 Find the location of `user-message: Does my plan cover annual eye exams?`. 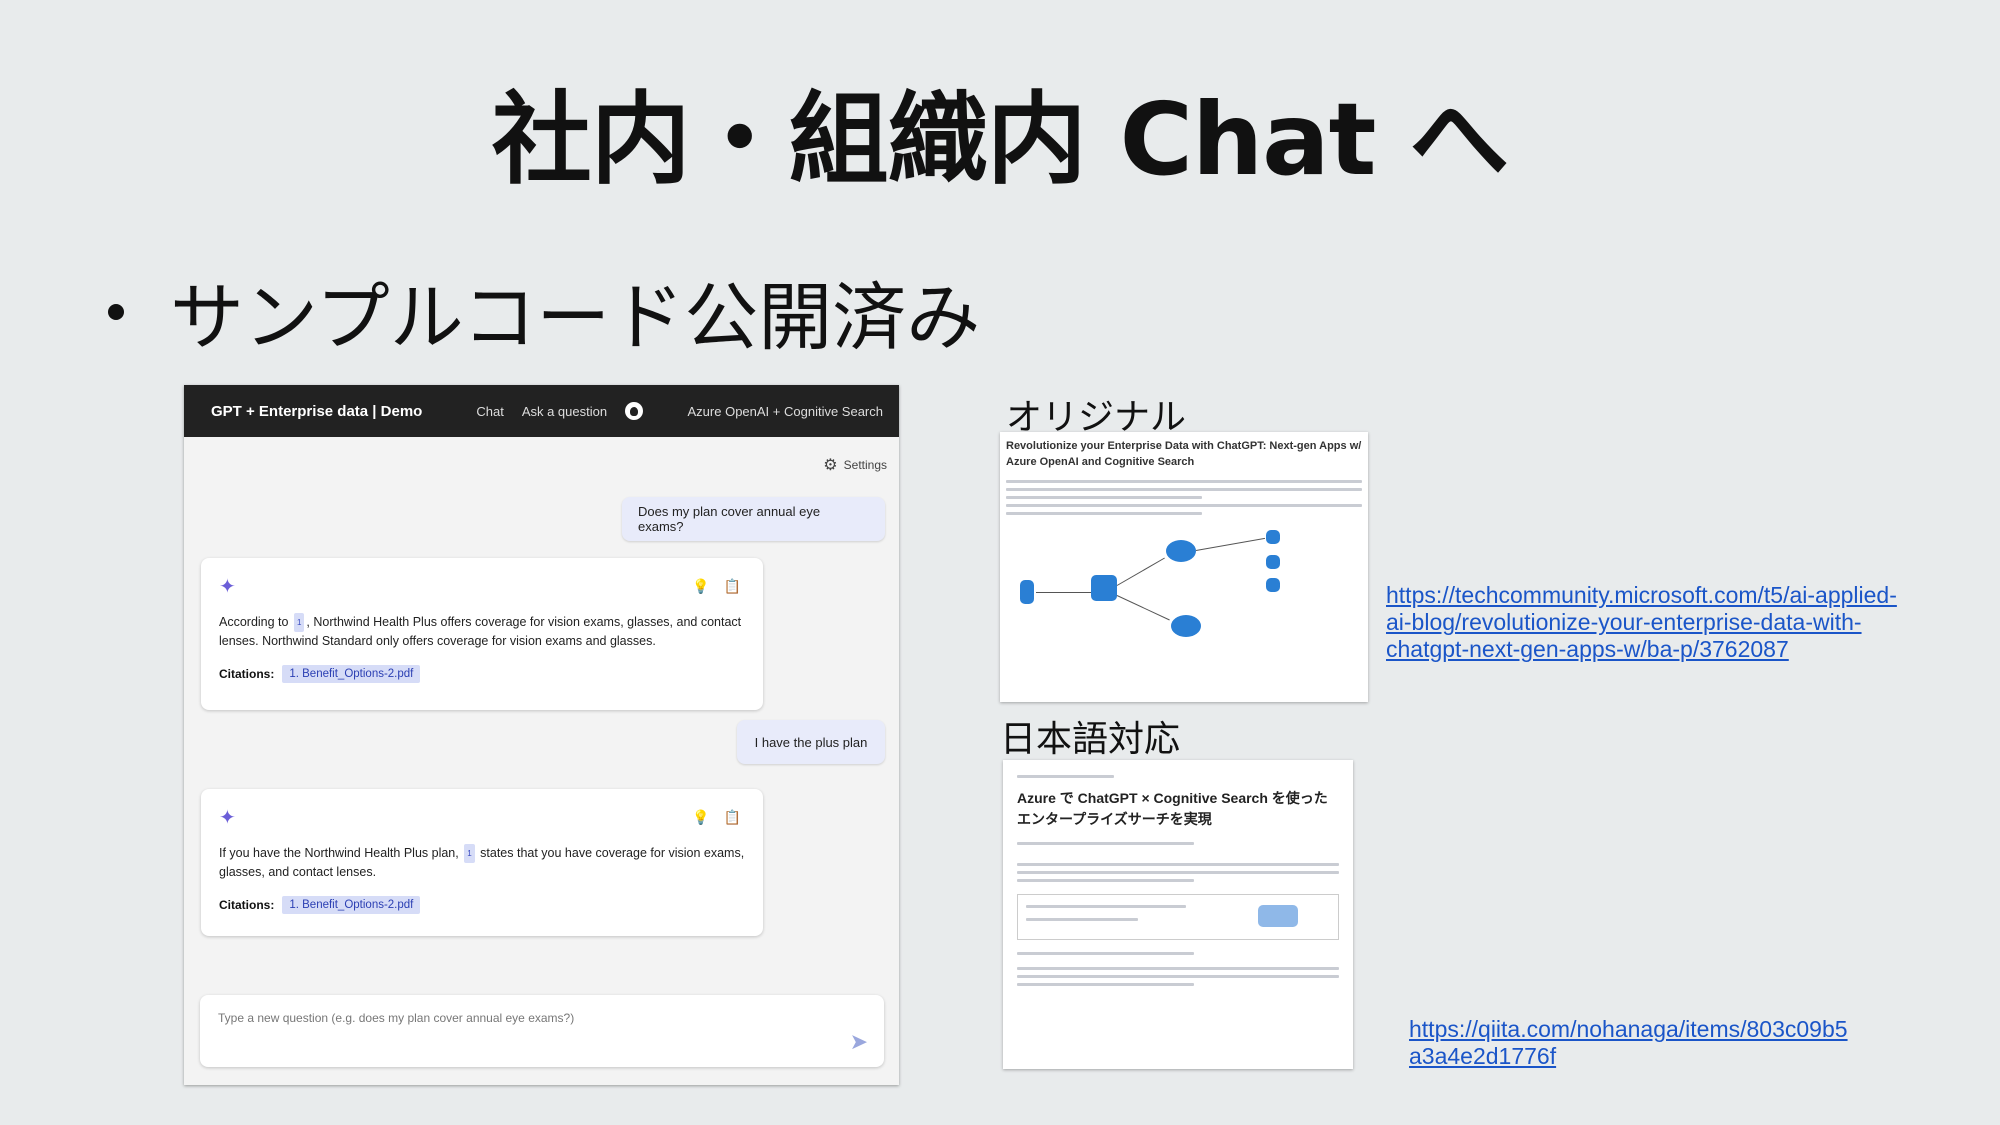

user-message: Does my plan cover annual eye exams? is located at coordinates (753, 519).